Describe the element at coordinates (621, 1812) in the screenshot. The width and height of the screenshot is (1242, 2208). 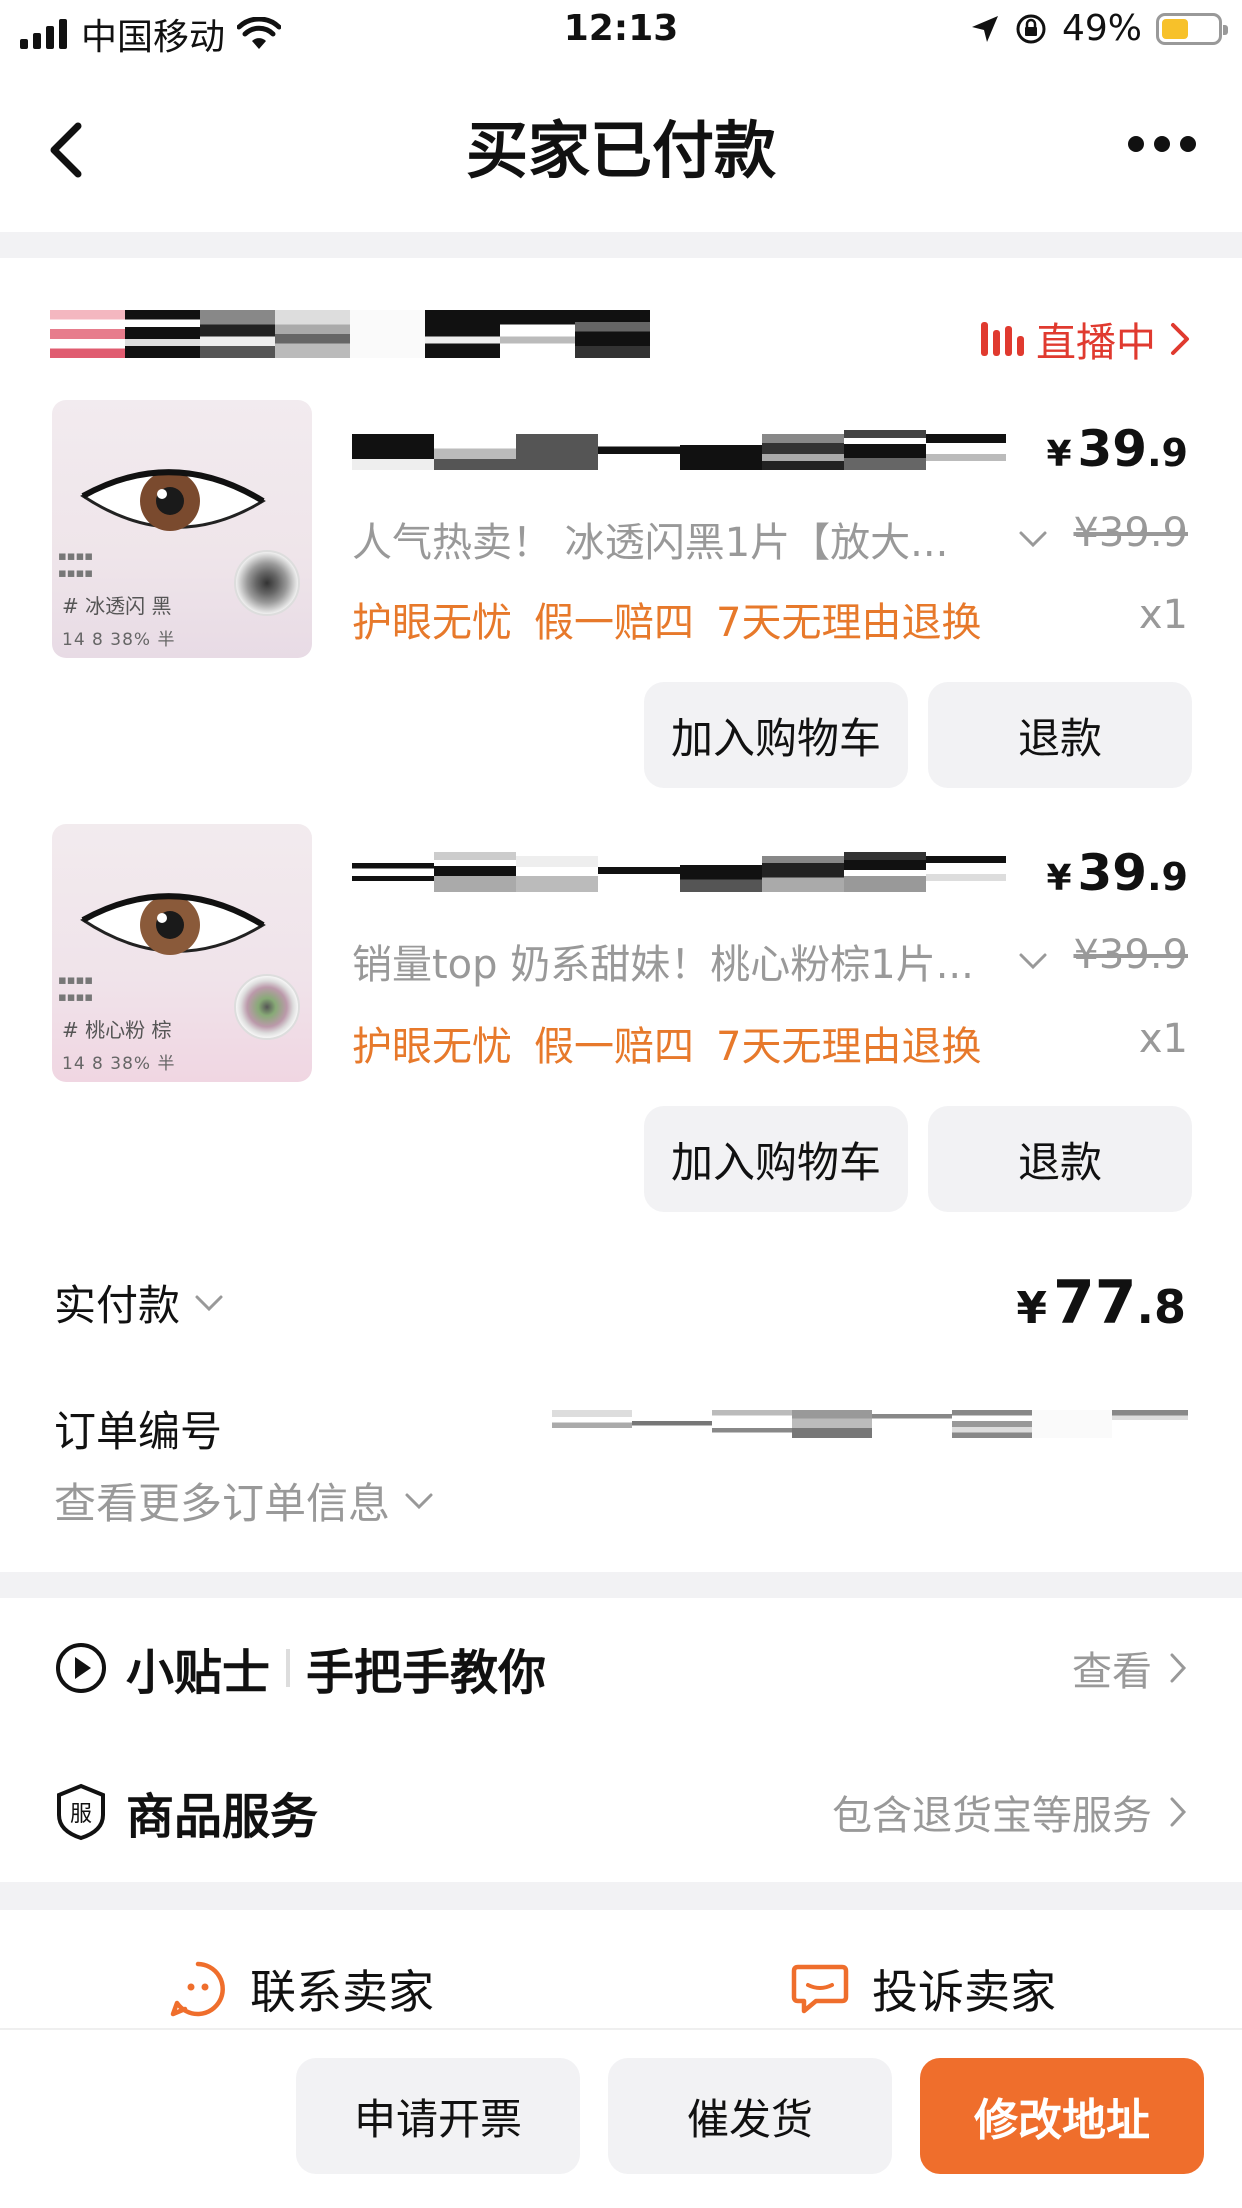
I see `service-row: 服 商品服务 包含退货宝等服务` at that location.